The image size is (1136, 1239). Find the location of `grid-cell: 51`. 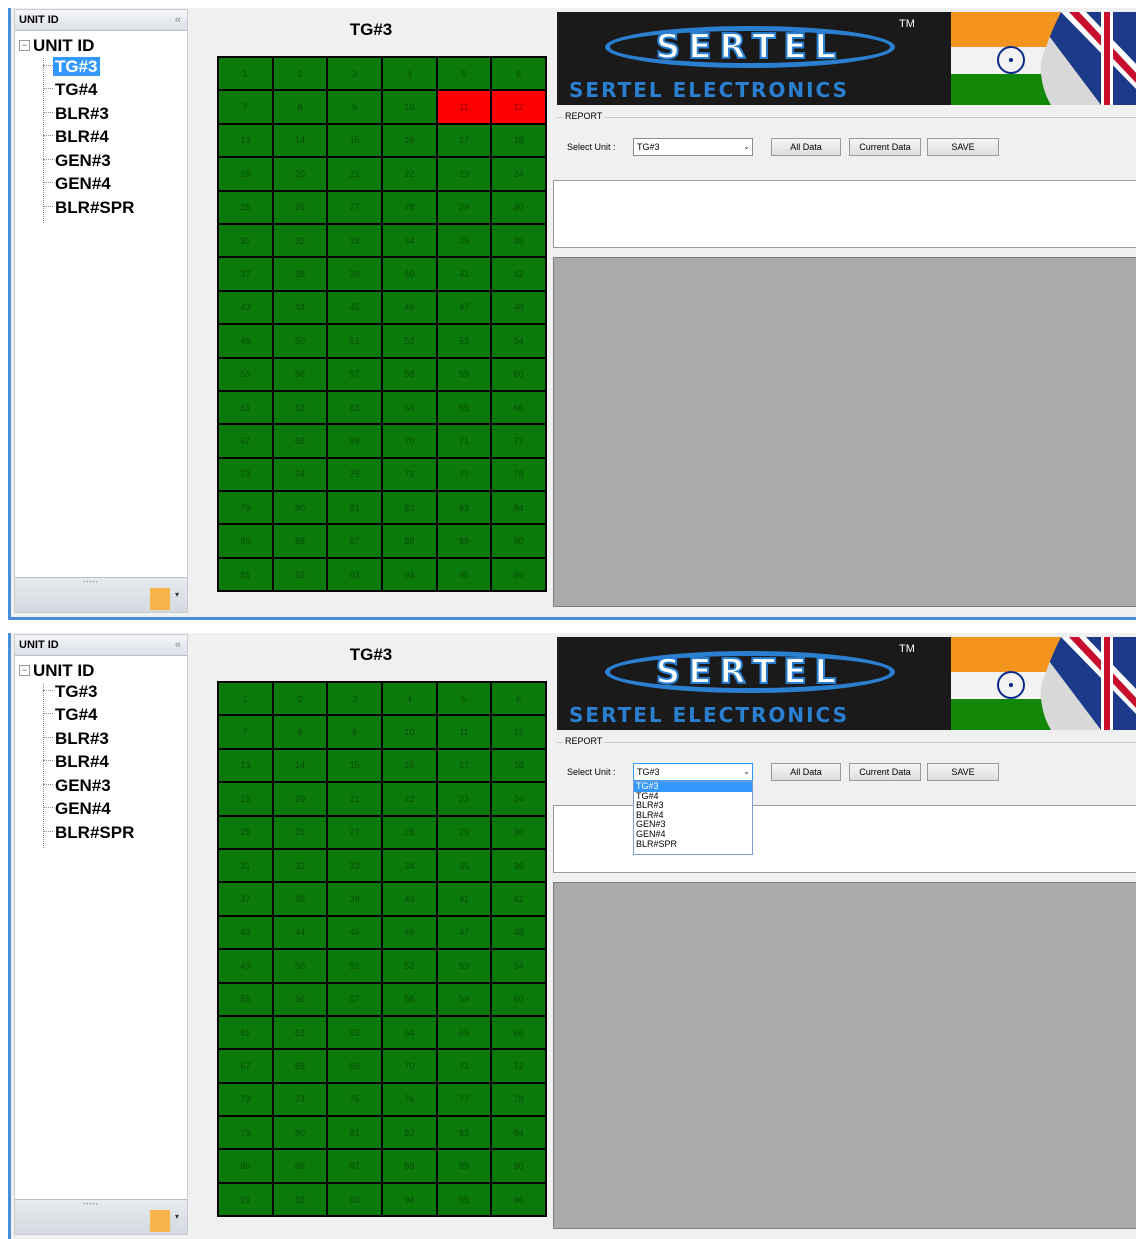

grid-cell: 51 is located at coordinates (354, 341).